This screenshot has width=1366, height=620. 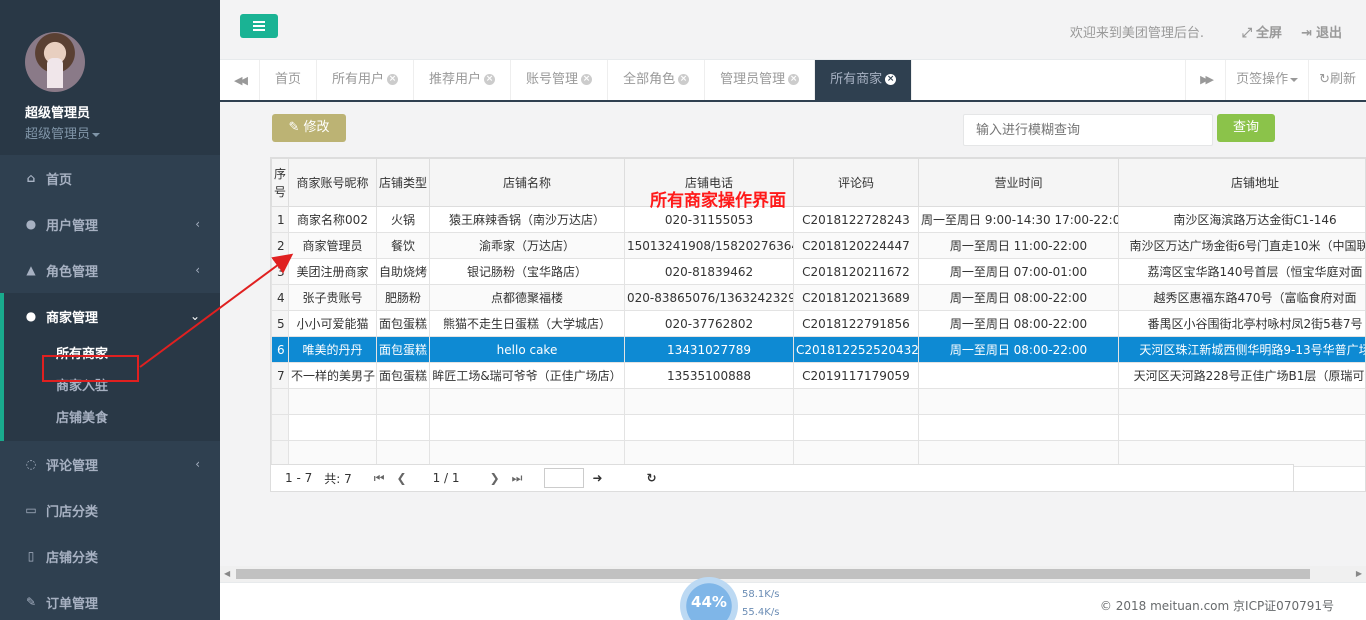 I want to click on tab-admin-management: 管理员管理 ×, so click(x=760, y=80).